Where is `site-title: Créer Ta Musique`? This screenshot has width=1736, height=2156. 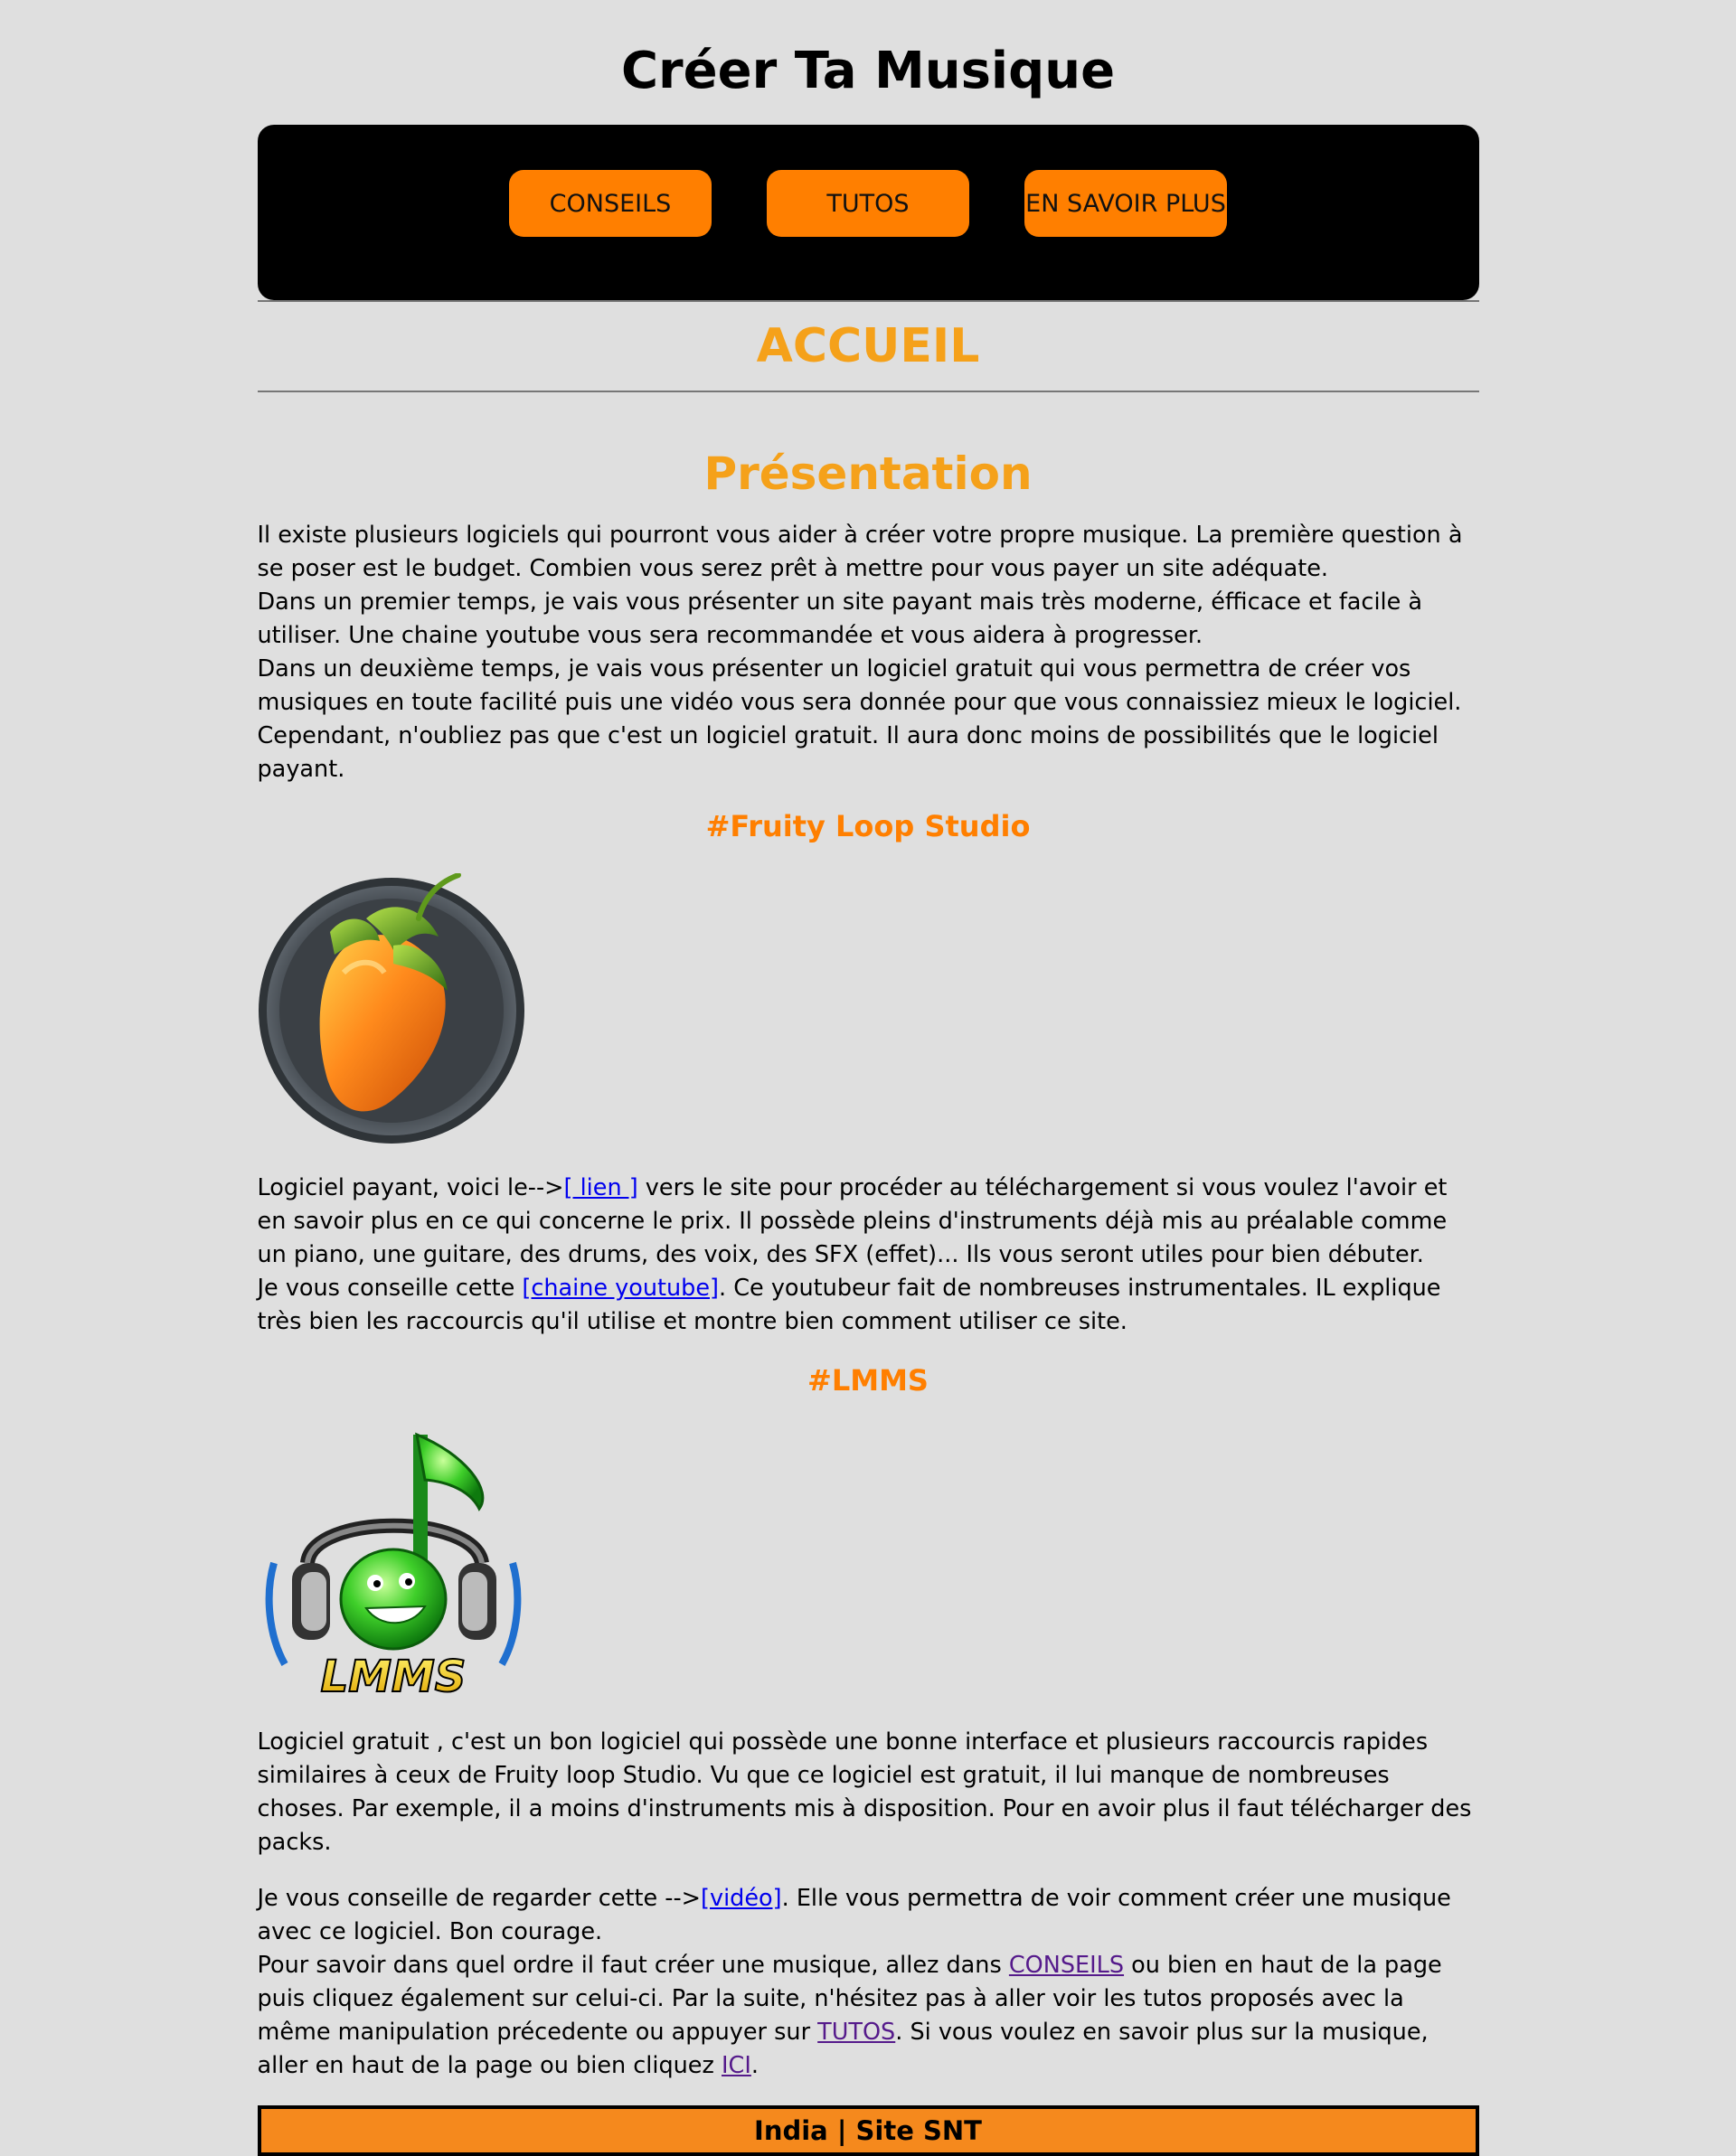 site-title: Créer Ta Musique is located at coordinates (868, 71).